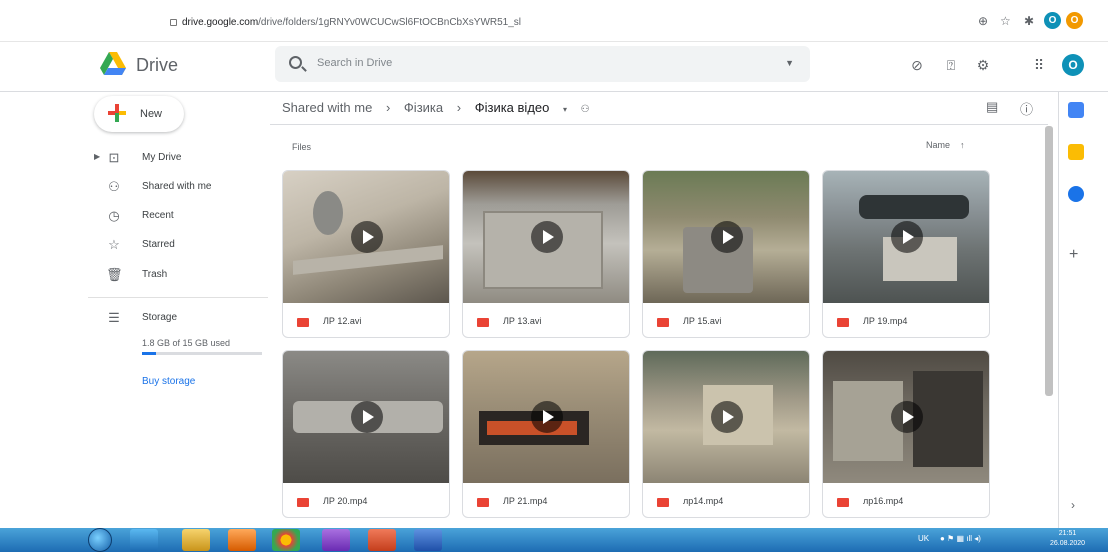  I want to click on breadcrumb-current: Фізика відео, so click(512, 107).